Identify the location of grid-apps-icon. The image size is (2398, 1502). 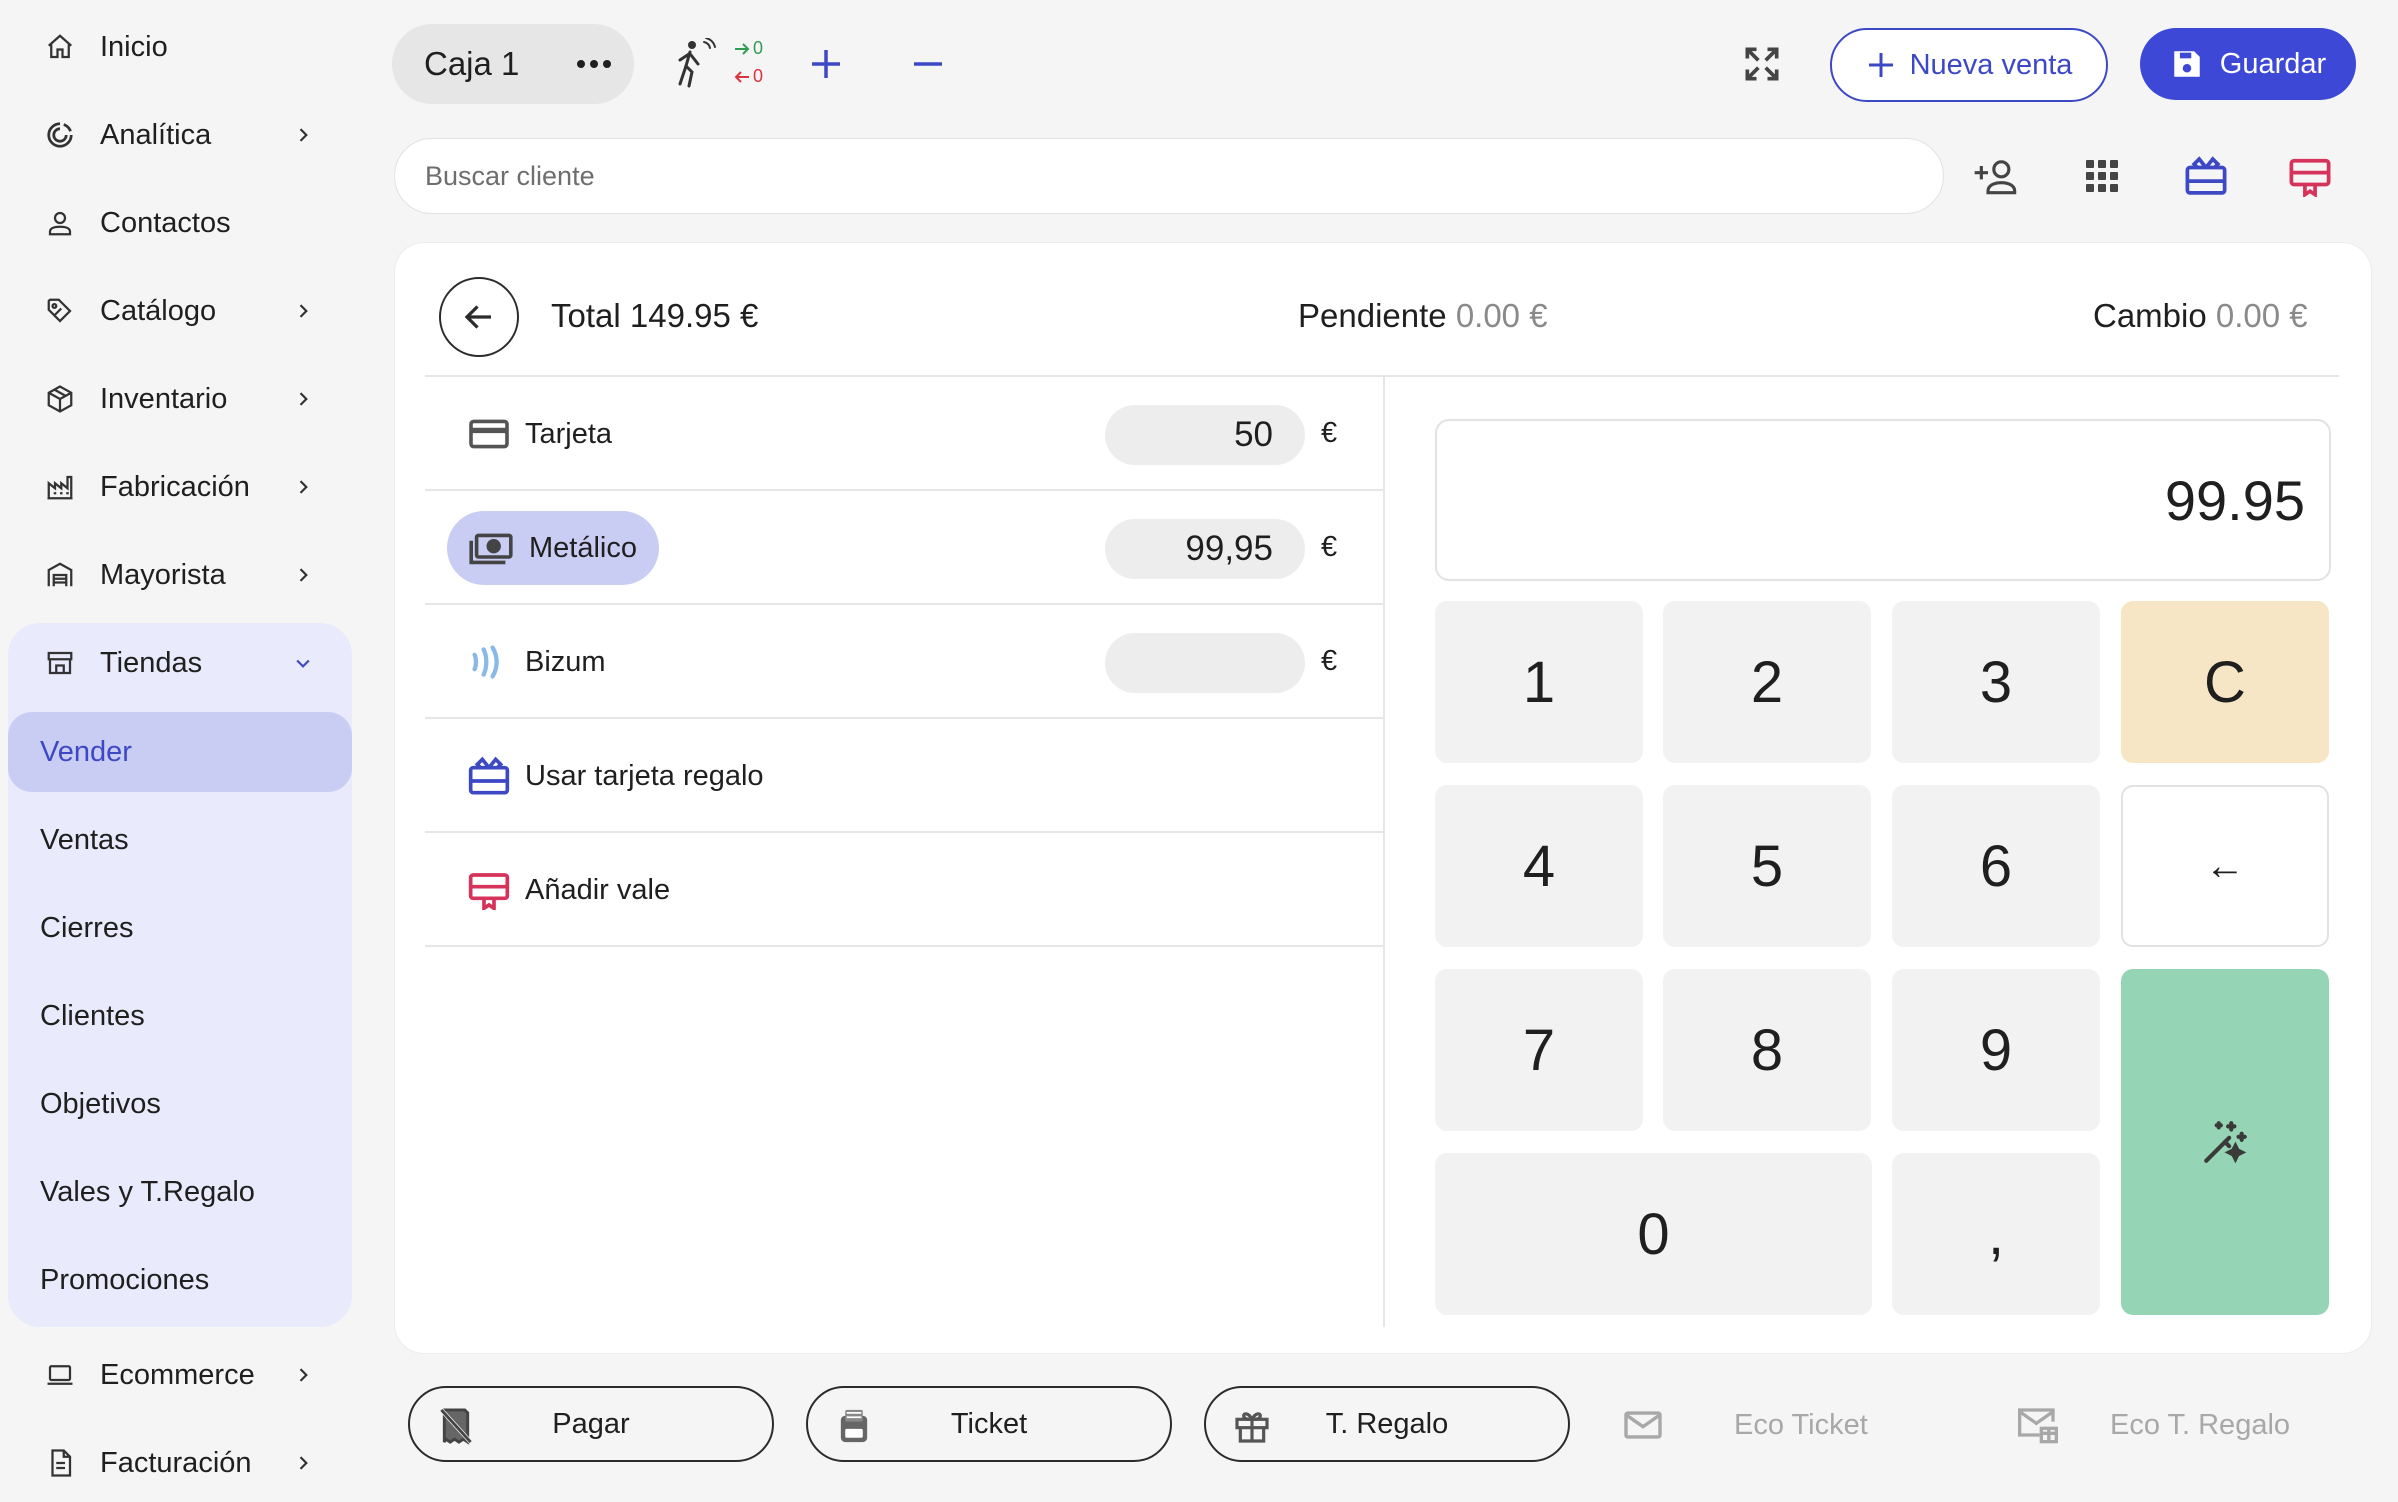
(2102, 176).